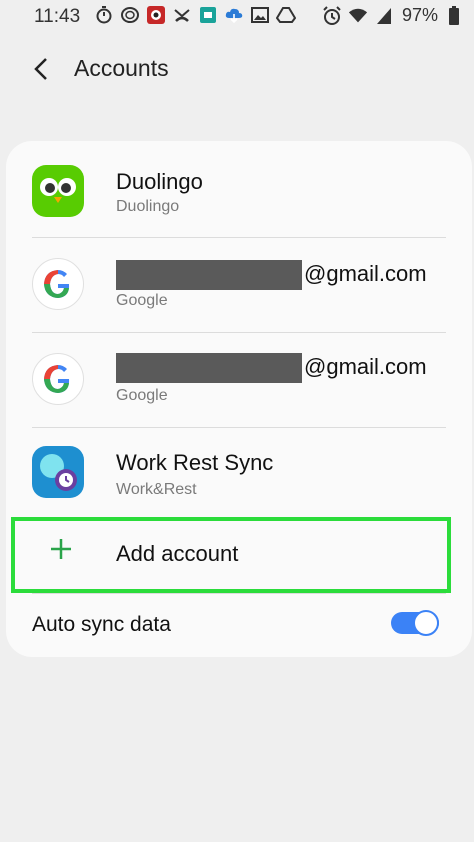 This screenshot has width=474, height=842. Describe the element at coordinates (130, 15) in the screenshot. I see `wifi-calling-icon` at that location.